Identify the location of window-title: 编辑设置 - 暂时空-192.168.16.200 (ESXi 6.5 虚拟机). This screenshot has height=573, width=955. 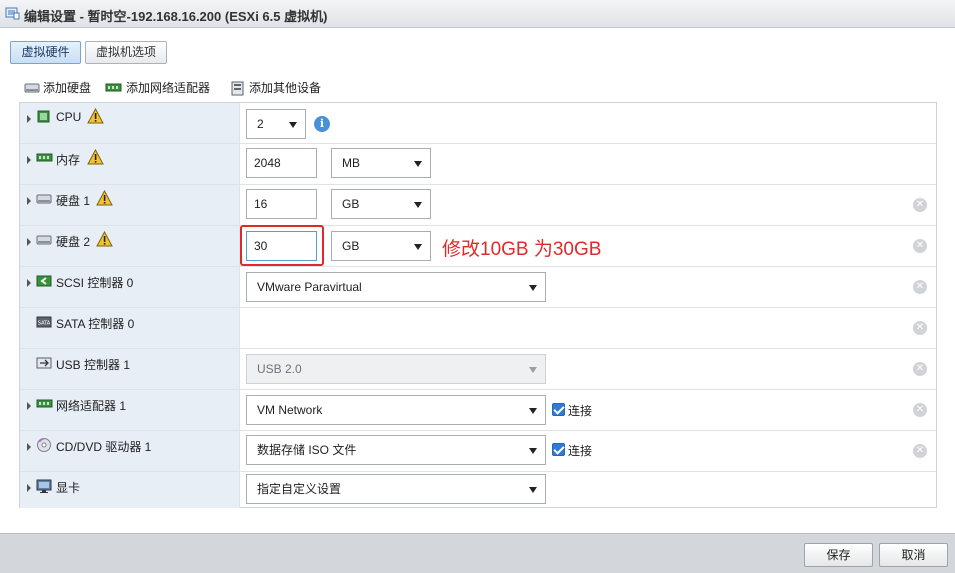
(176, 16).